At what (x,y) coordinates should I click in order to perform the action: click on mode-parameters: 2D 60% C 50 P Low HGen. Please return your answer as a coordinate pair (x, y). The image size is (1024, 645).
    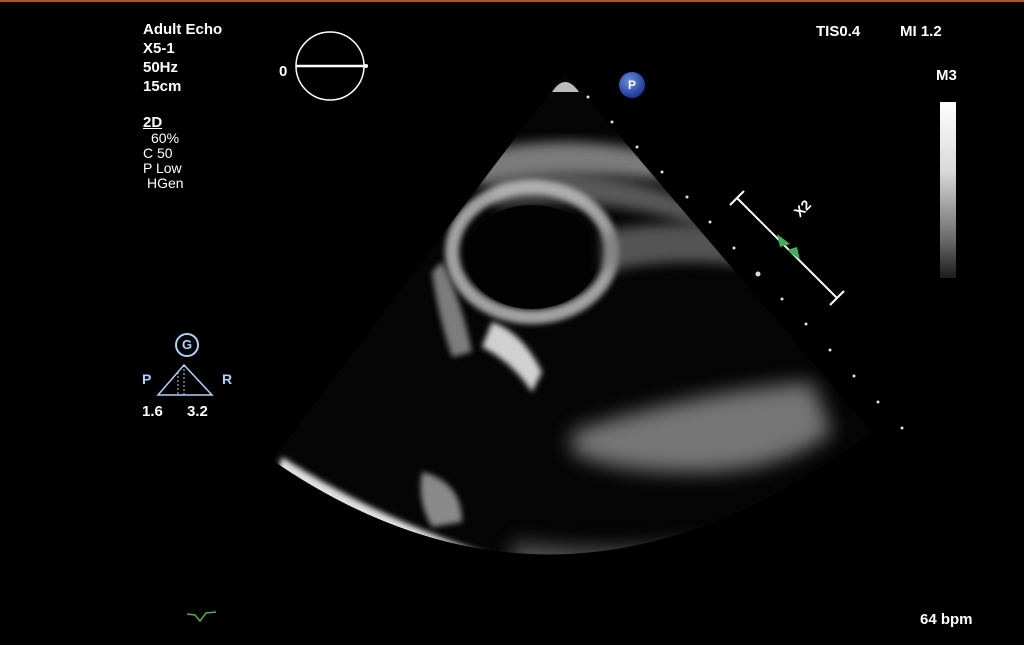
    Looking at the image, I should click on (163, 153).